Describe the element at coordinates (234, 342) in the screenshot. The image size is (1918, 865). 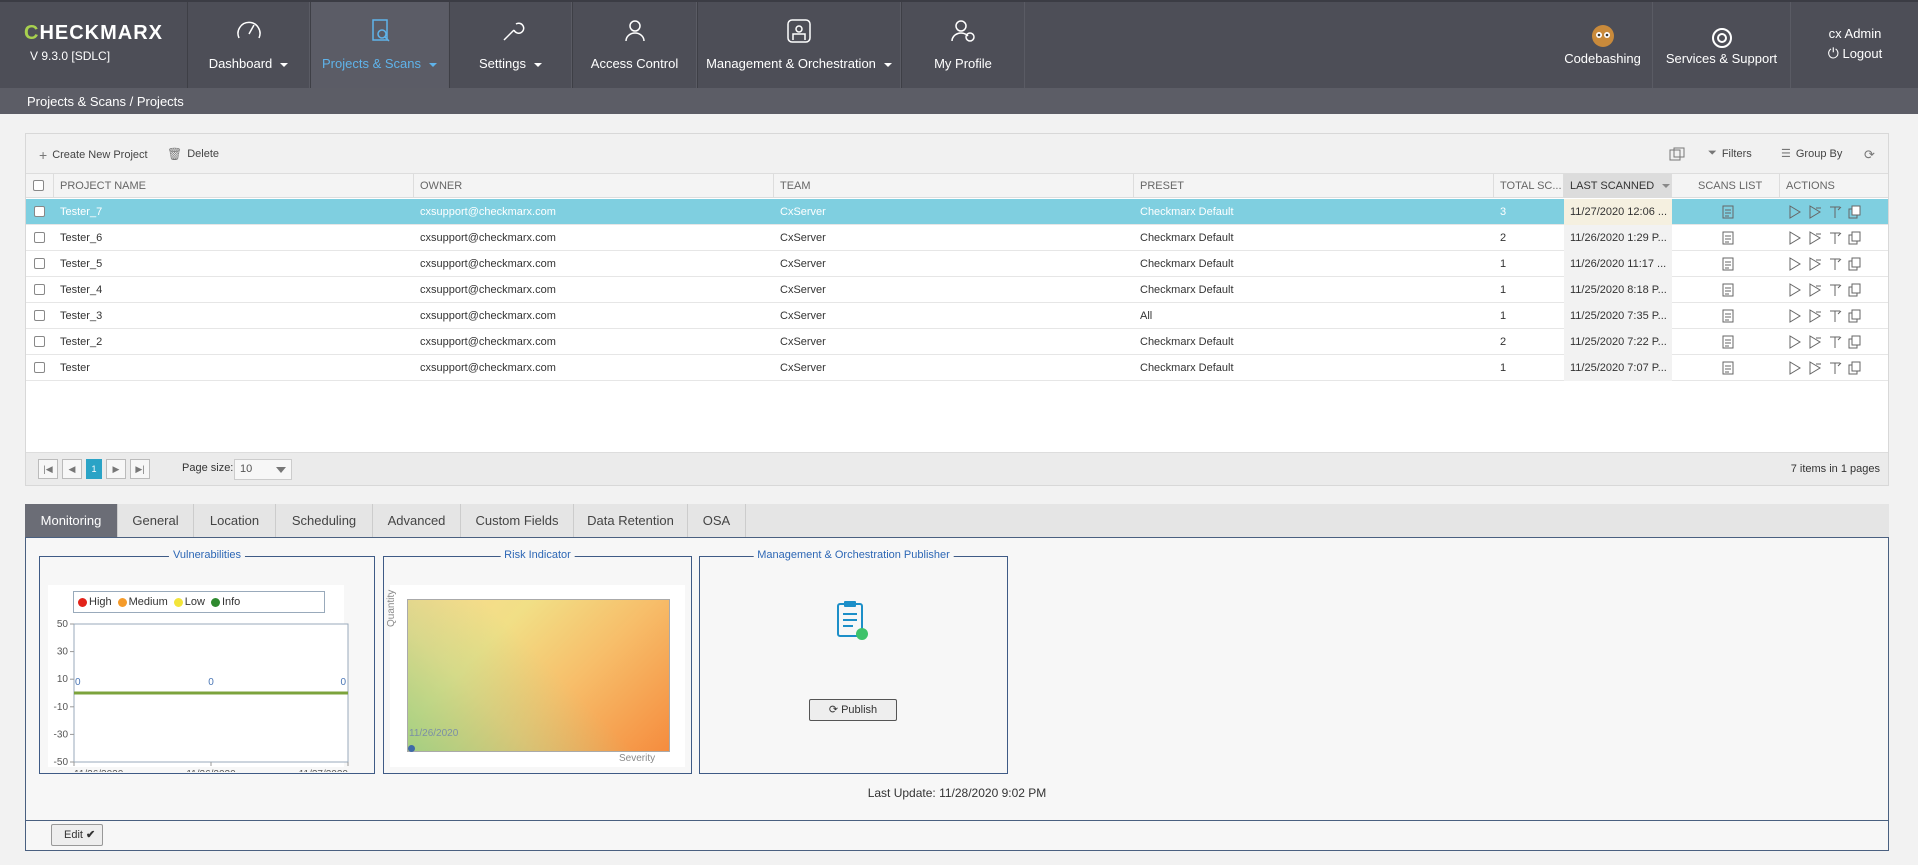
I see `project-name-cell: Tester_2` at that location.